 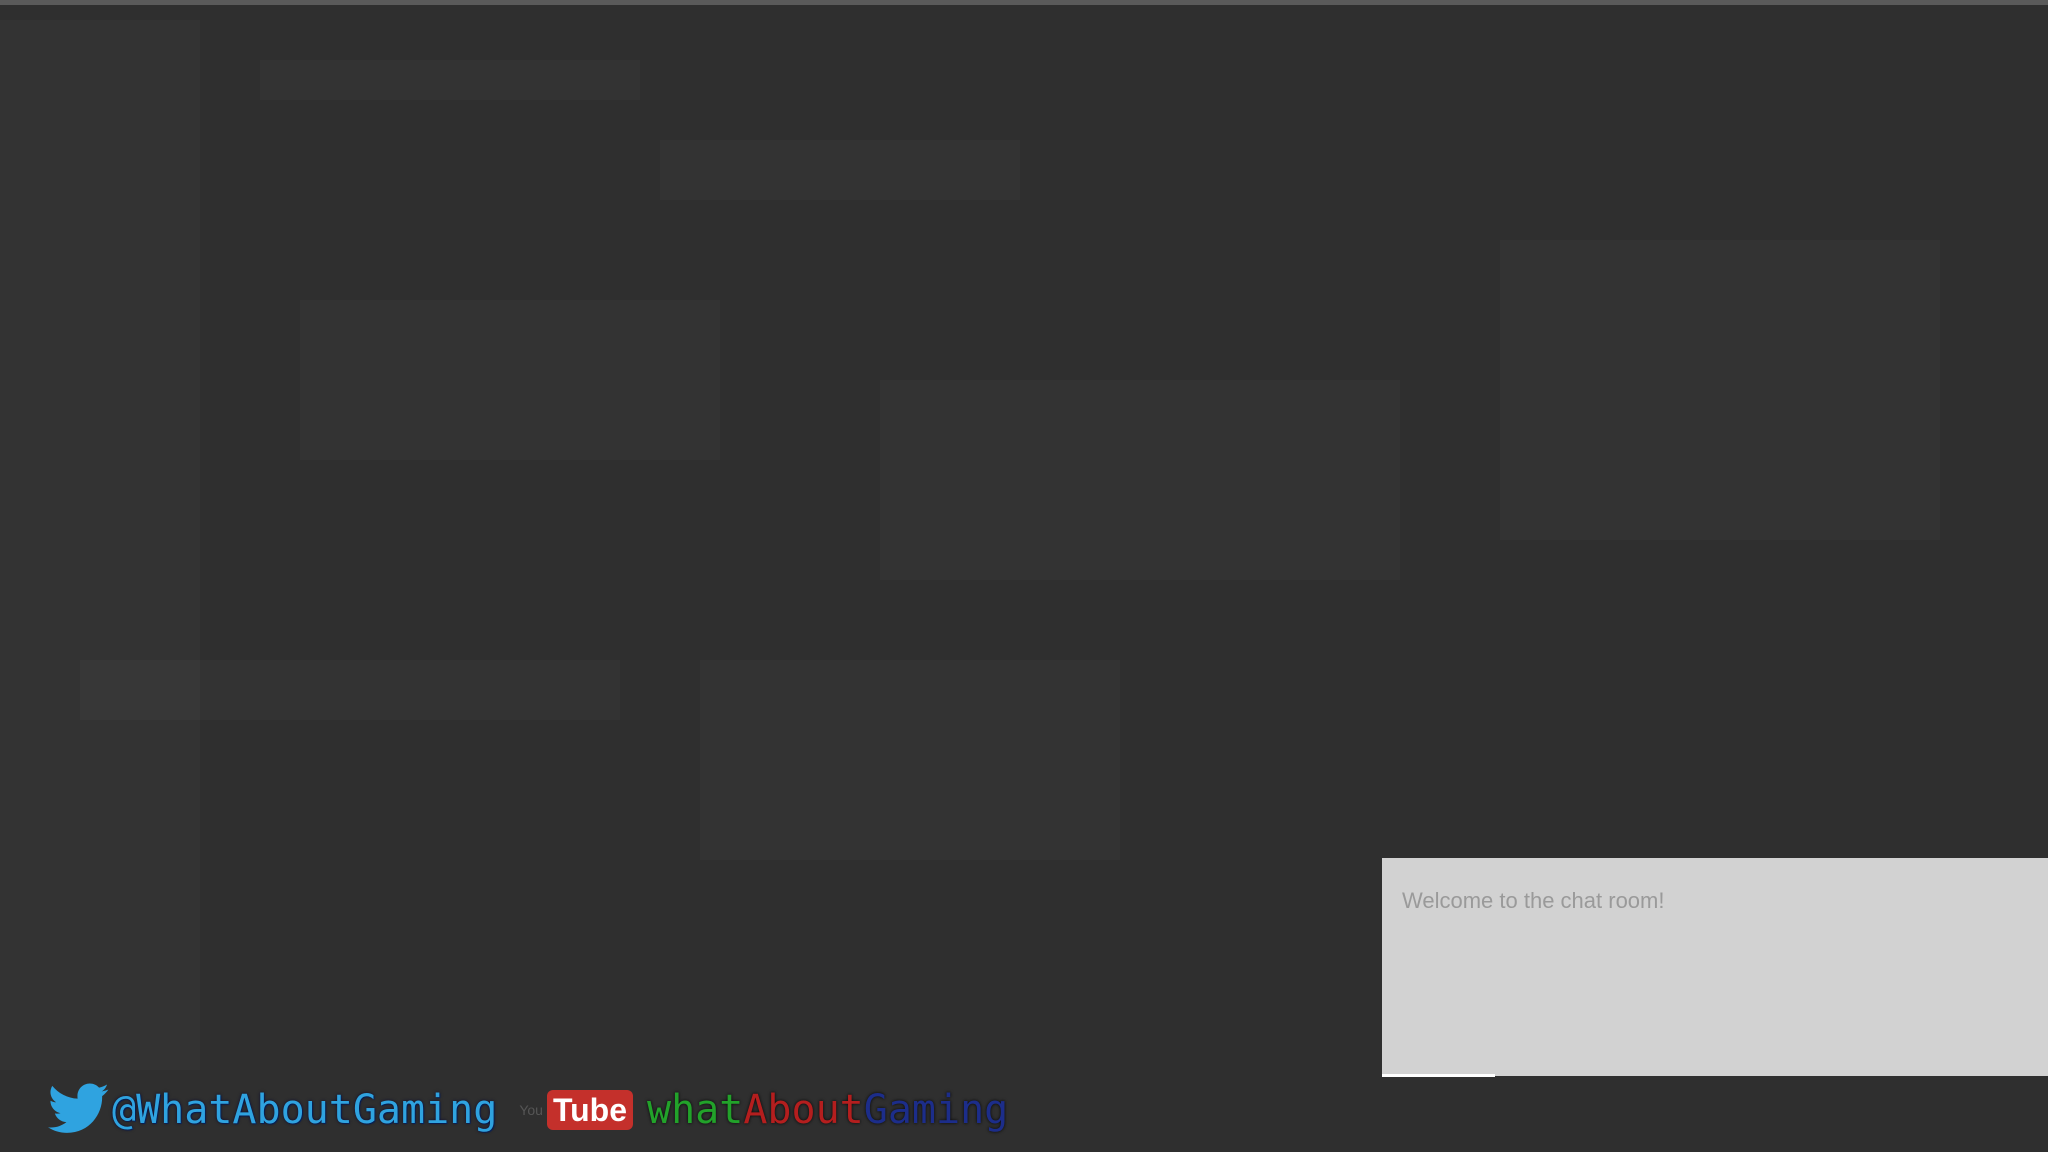 What do you see at coordinates (305, 1110) in the screenshot?
I see `twitter-handle: @WhatAboutGaming` at bounding box center [305, 1110].